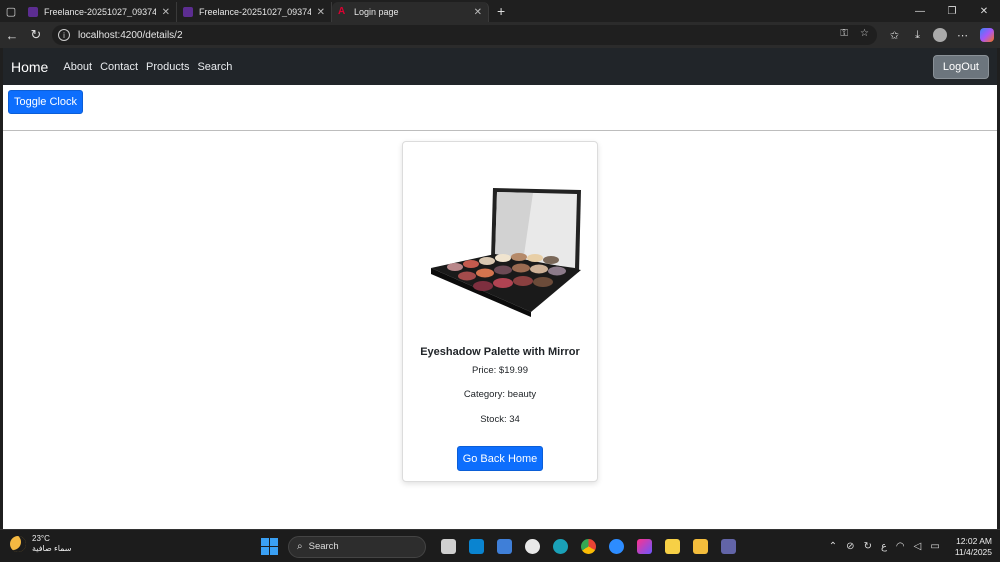 Image resolution: width=1000 pixels, height=562 pixels. Describe the element at coordinates (119, 67) in the screenshot. I see `nav-link-contact: Contact` at that location.